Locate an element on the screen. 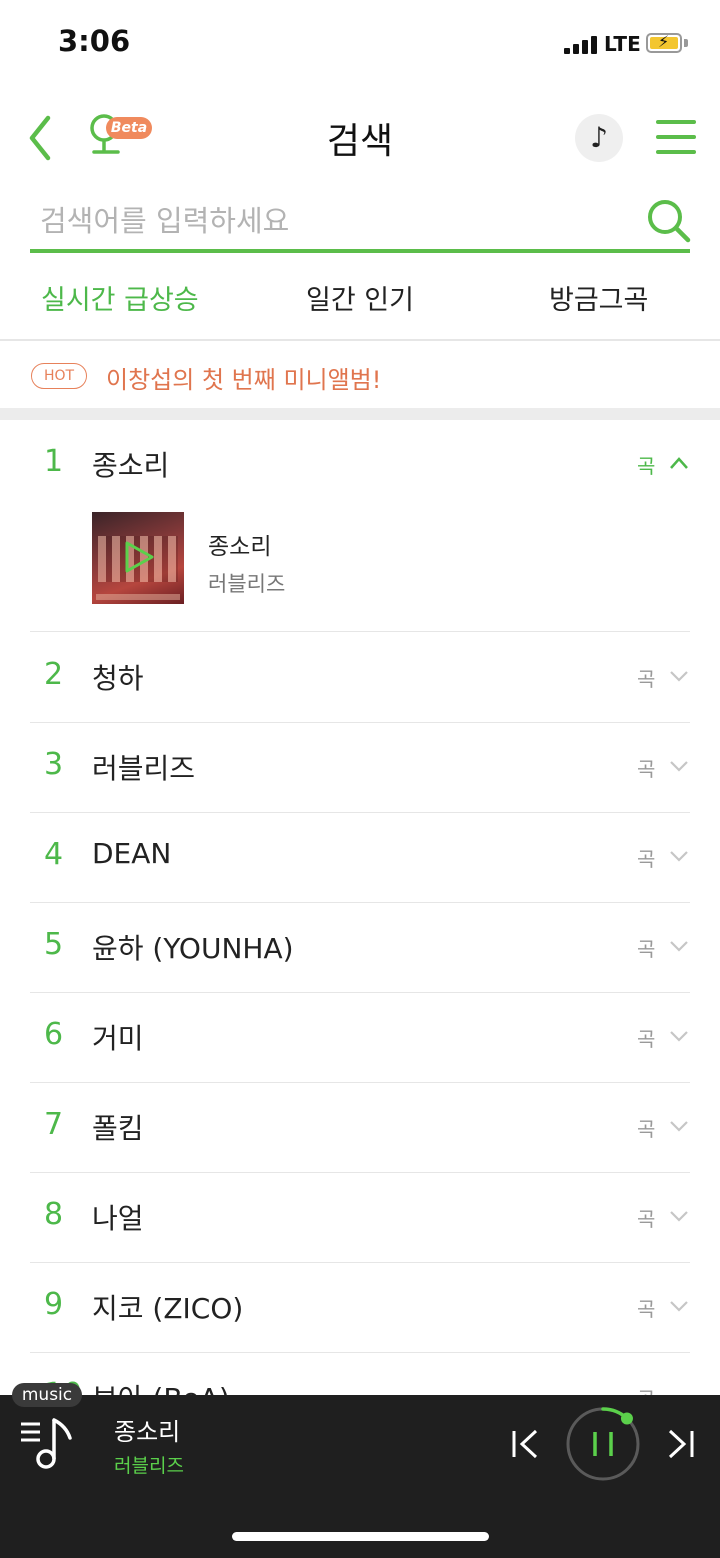  pause-button is located at coordinates (603, 1444).